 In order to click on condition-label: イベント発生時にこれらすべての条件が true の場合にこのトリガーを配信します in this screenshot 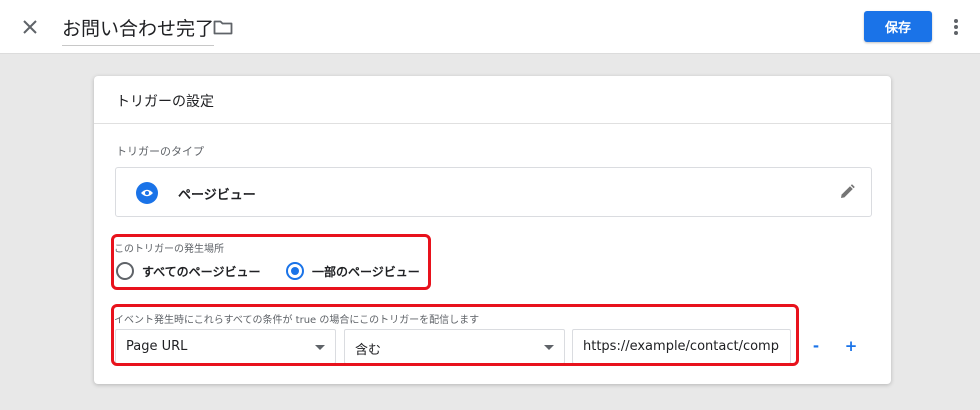, I will do `click(297, 320)`.